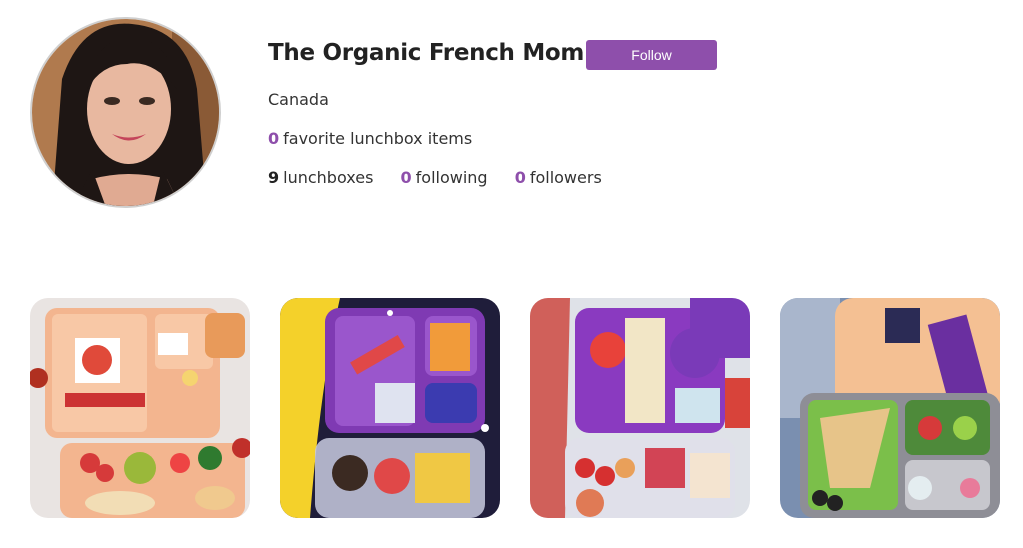 Image resolution: width=1023 pixels, height=548 pixels. Describe the element at coordinates (298, 99) in the screenshot. I see `profile-location: Canada` at that location.